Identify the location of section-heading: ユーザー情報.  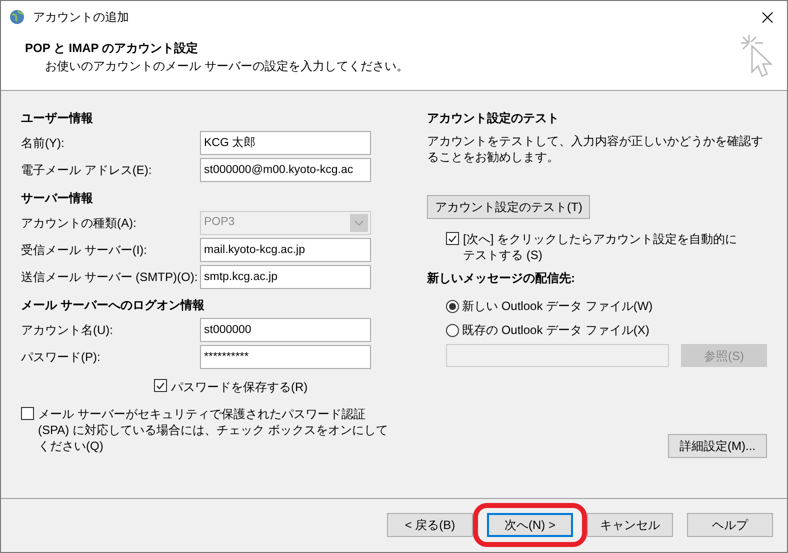
(57, 118).